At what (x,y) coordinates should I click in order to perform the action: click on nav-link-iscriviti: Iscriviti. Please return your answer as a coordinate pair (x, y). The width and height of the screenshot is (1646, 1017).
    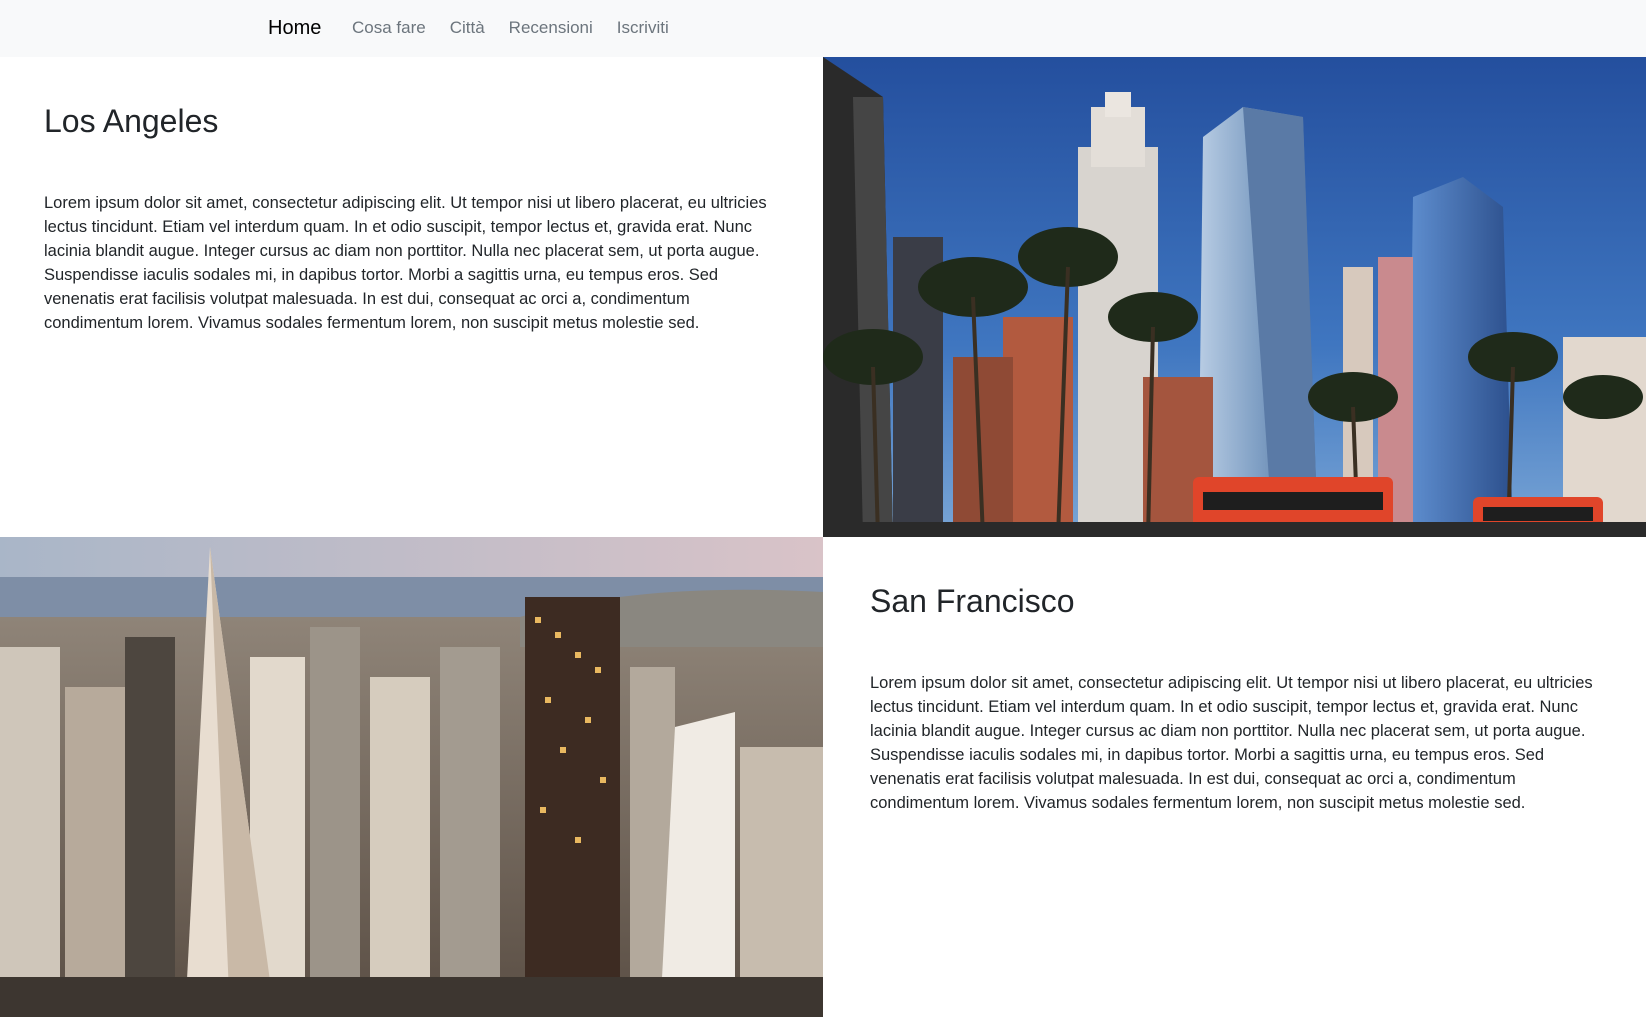
    Looking at the image, I should click on (643, 28).